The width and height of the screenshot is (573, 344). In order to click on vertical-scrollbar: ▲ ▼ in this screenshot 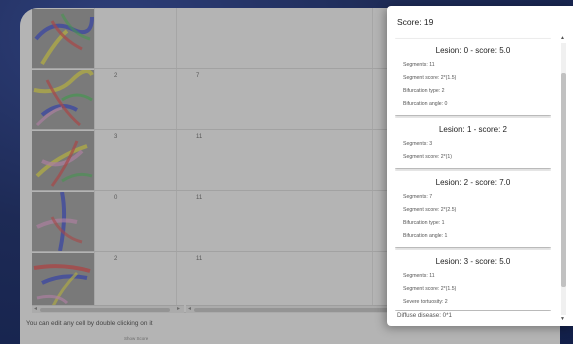, I will do `click(563, 179)`.